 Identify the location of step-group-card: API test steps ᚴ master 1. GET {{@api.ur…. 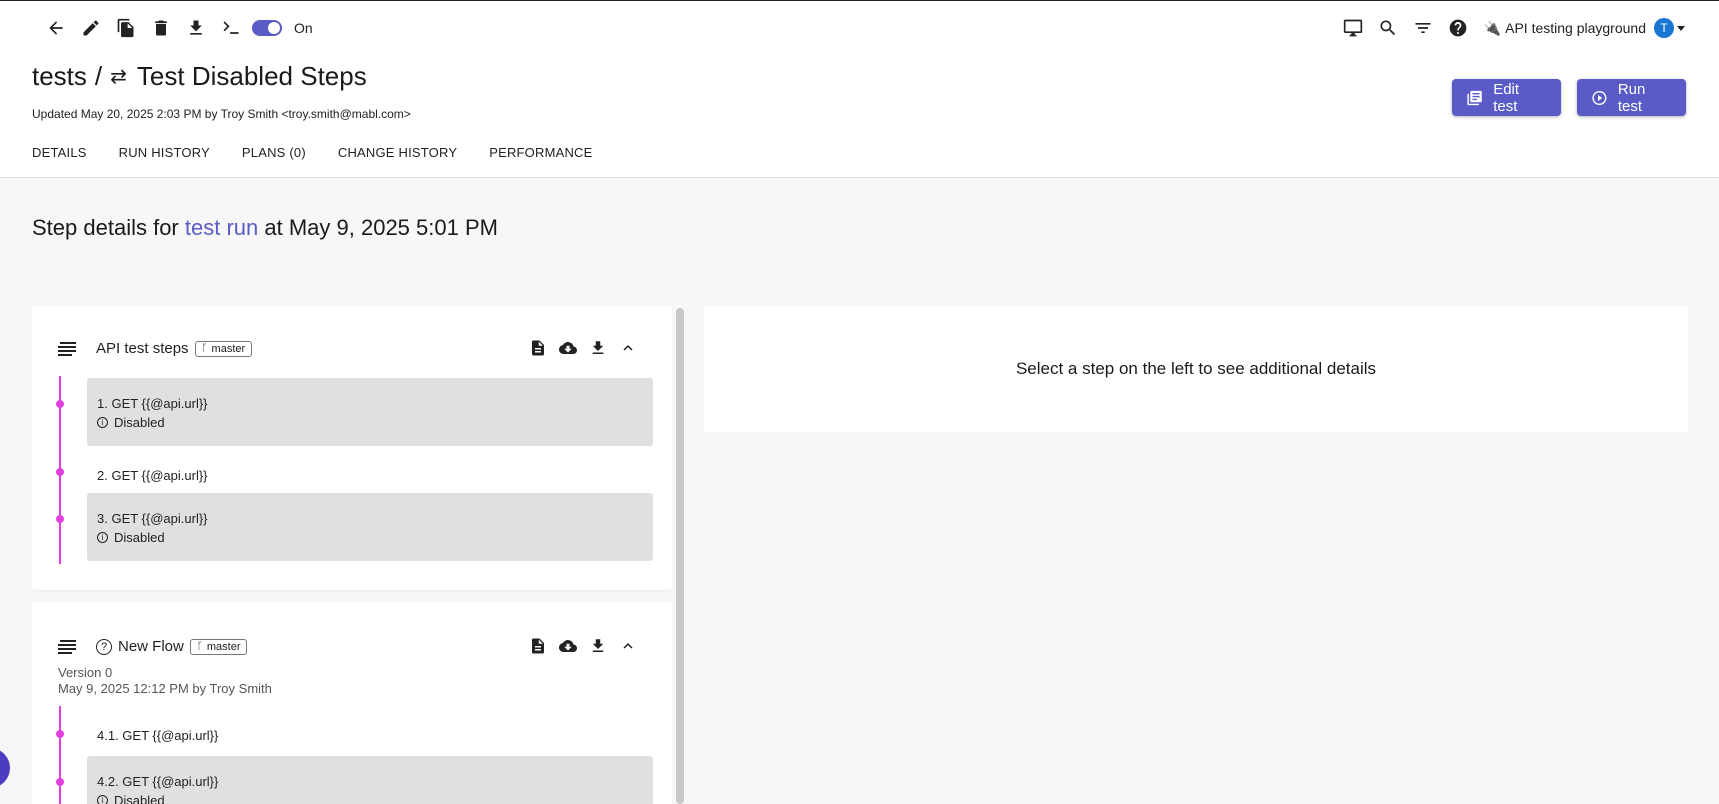
(352, 448).